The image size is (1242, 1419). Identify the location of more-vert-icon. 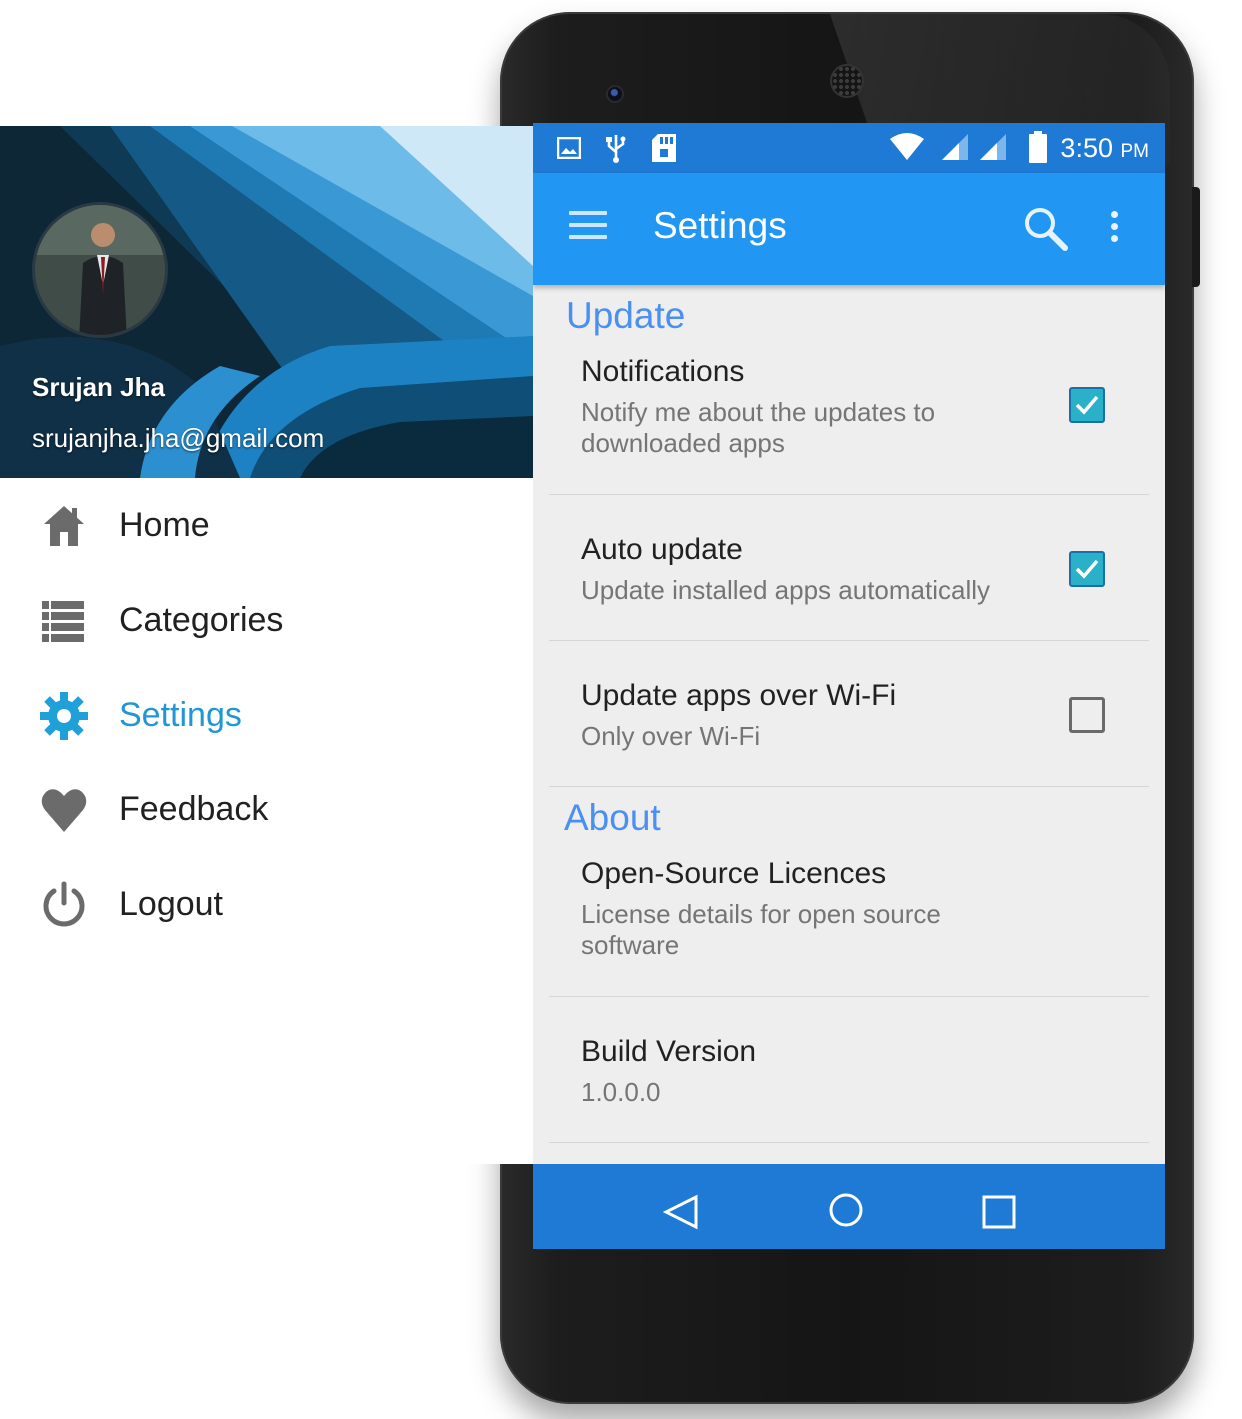
(1115, 229).